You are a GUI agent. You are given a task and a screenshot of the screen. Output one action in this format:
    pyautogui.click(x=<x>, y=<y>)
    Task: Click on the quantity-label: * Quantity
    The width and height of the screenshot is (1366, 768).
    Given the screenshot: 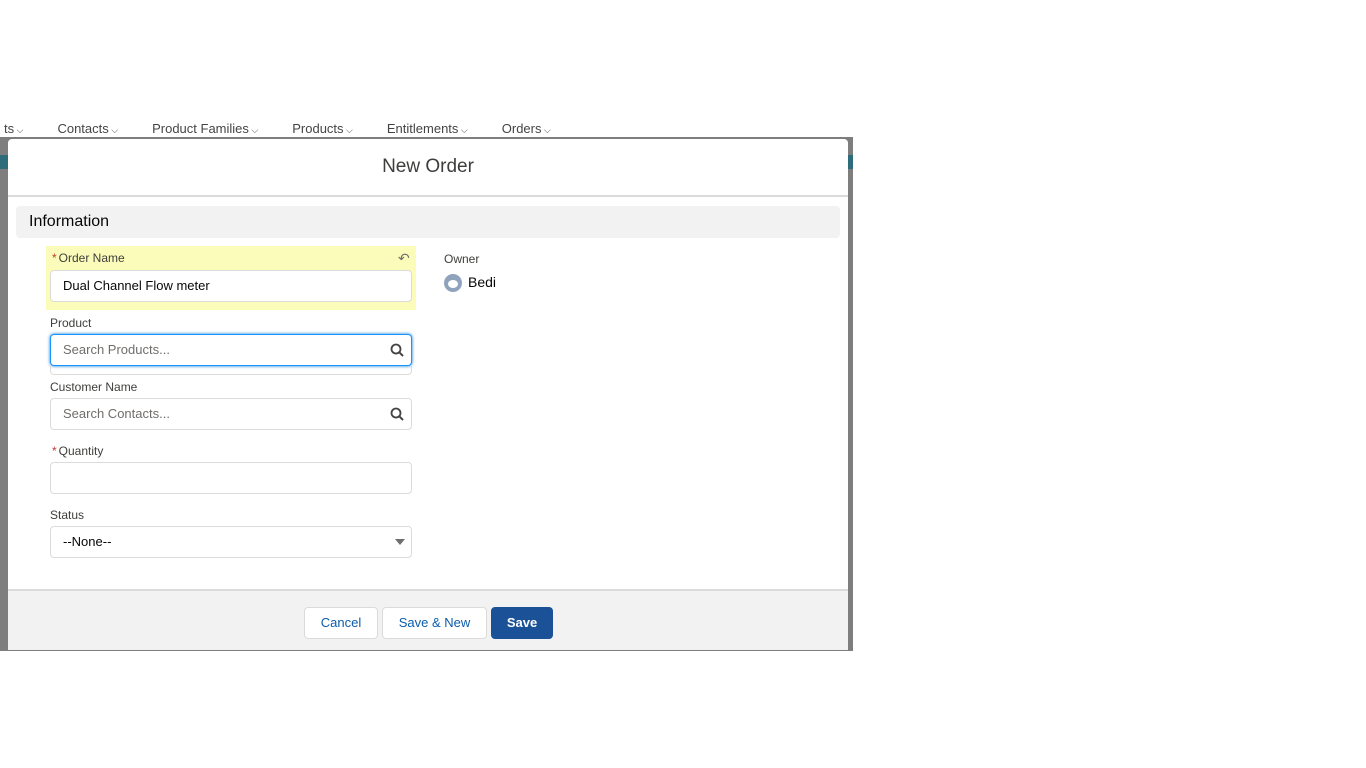 What is the action you would take?
    pyautogui.click(x=77, y=451)
    